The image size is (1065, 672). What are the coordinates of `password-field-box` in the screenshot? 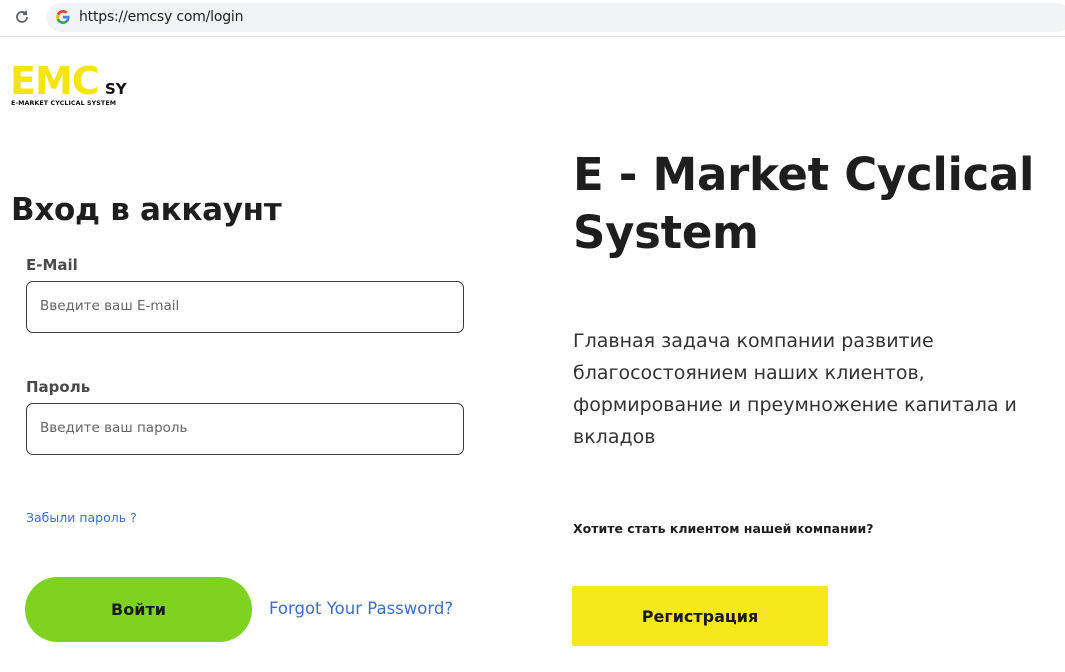 It's located at (245, 429).